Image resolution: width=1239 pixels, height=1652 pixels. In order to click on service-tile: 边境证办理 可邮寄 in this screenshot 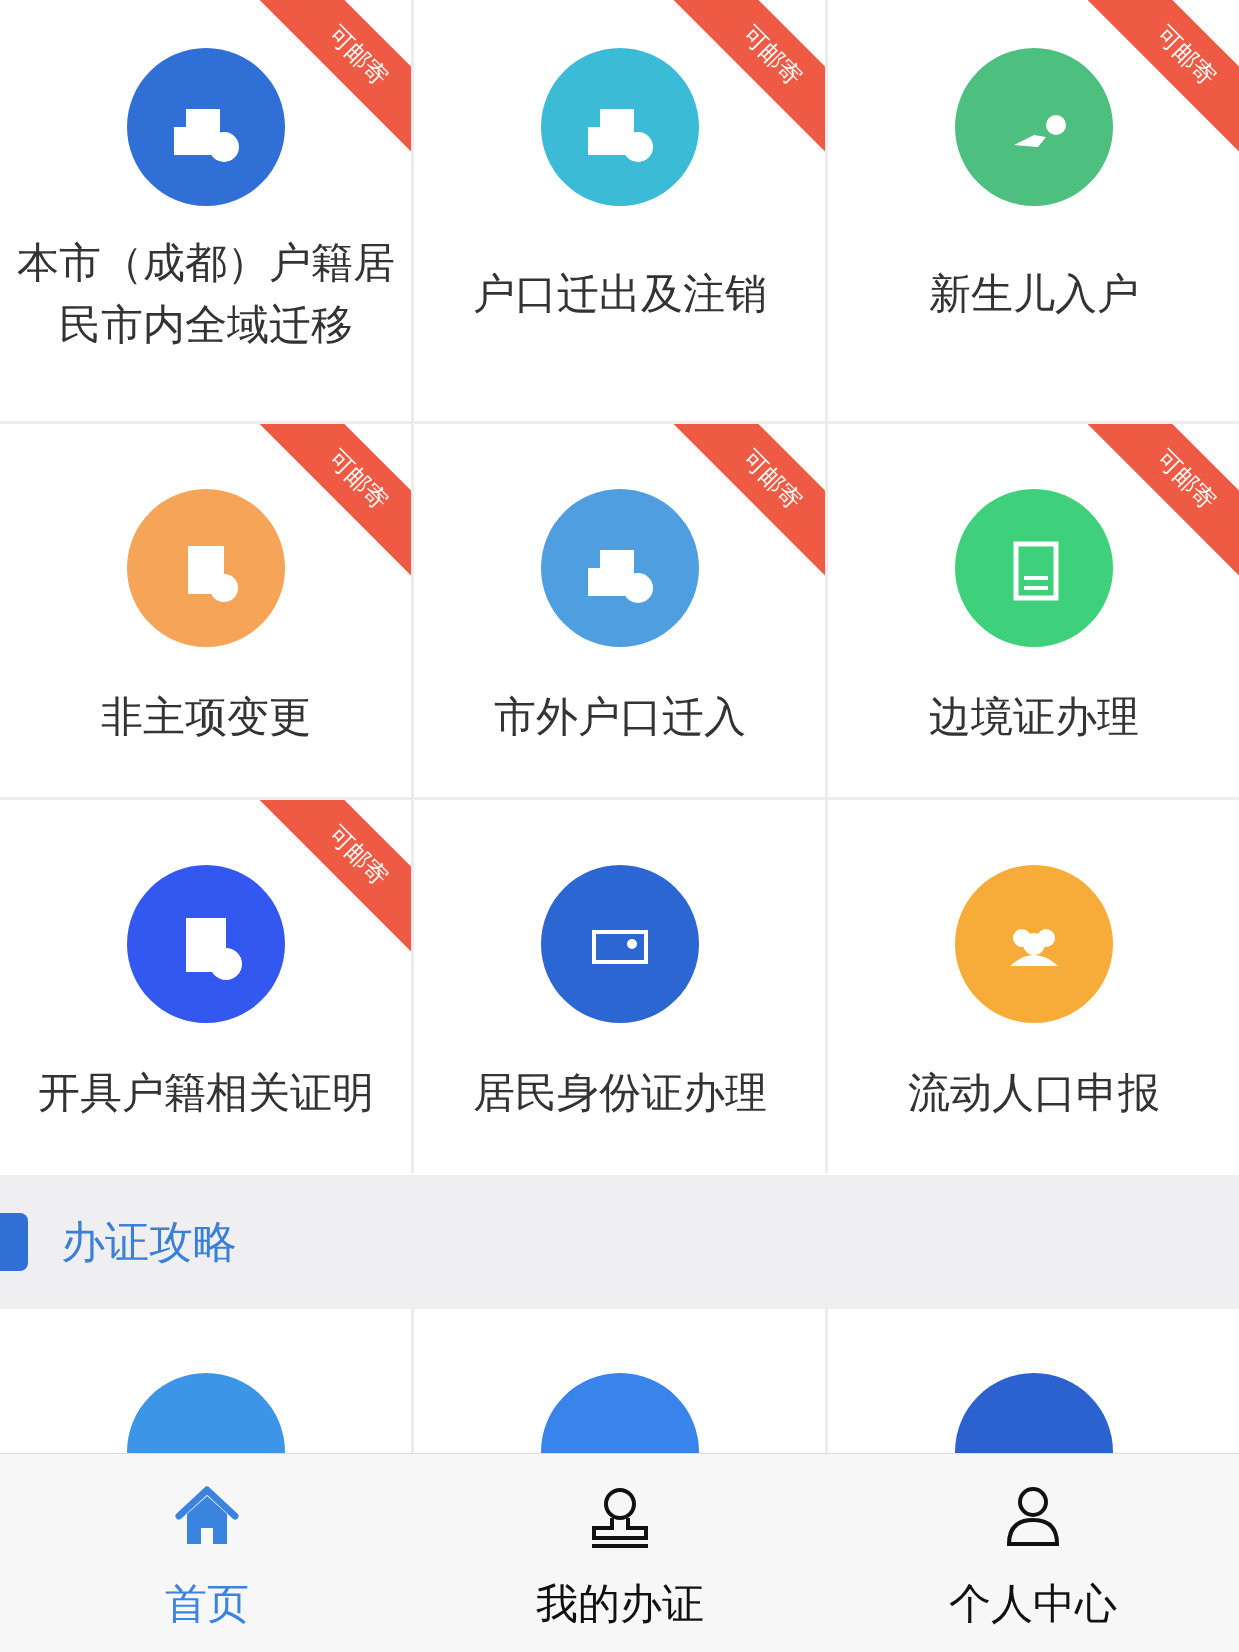, I will do `click(1033, 610)`.